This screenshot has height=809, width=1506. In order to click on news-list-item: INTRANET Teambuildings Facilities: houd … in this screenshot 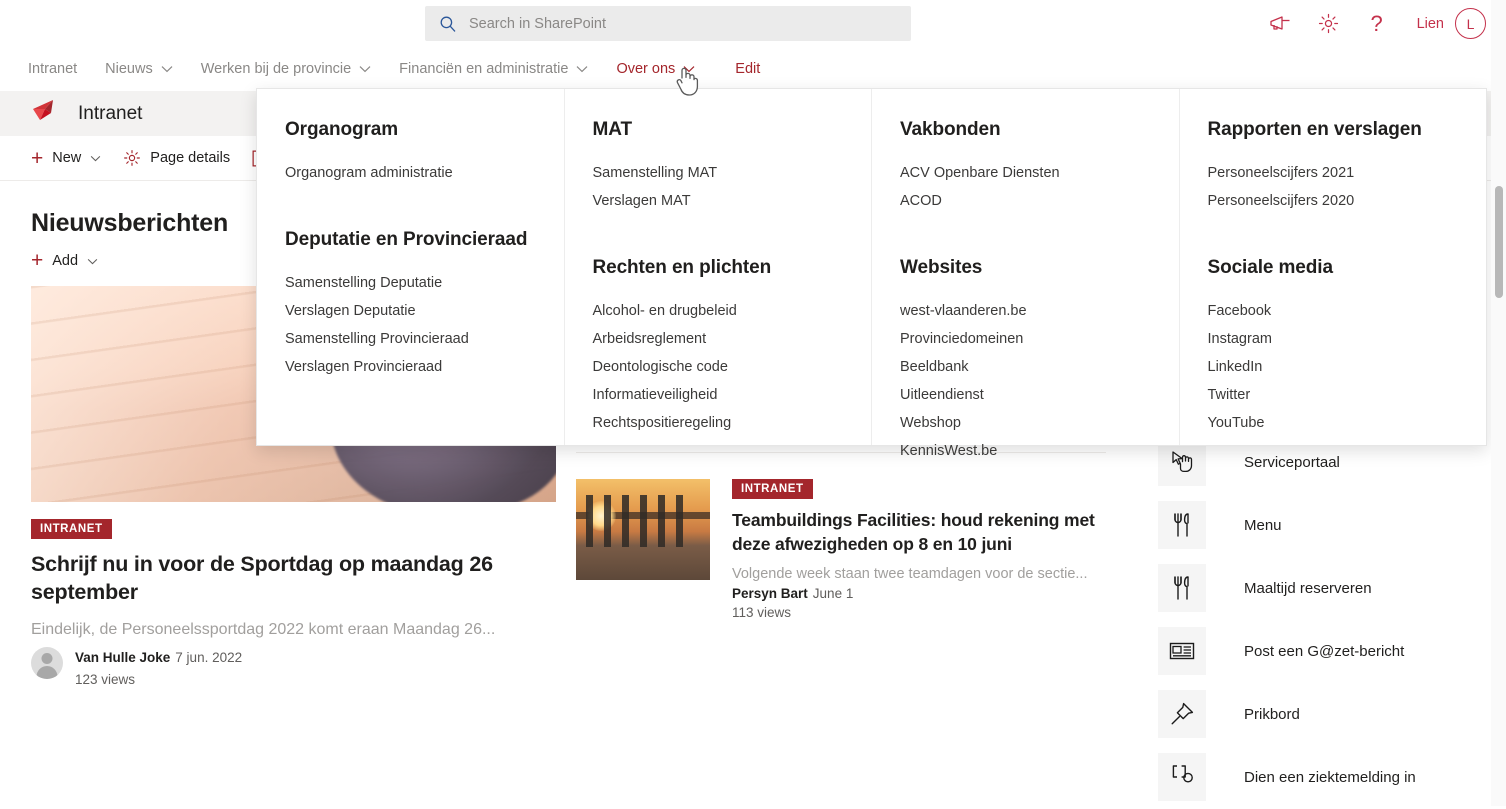, I will do `click(841, 548)`.